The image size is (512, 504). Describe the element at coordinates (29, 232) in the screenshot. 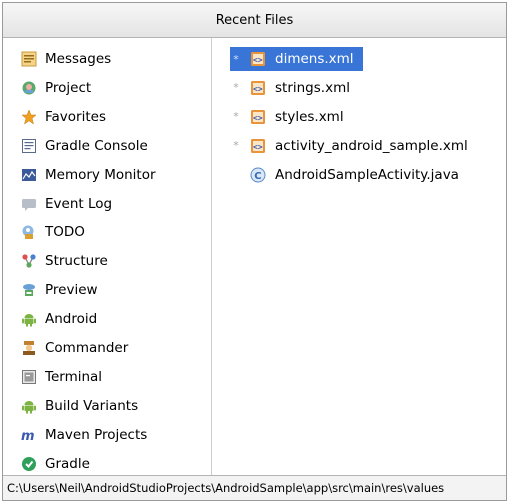

I see `todo-icon` at that location.